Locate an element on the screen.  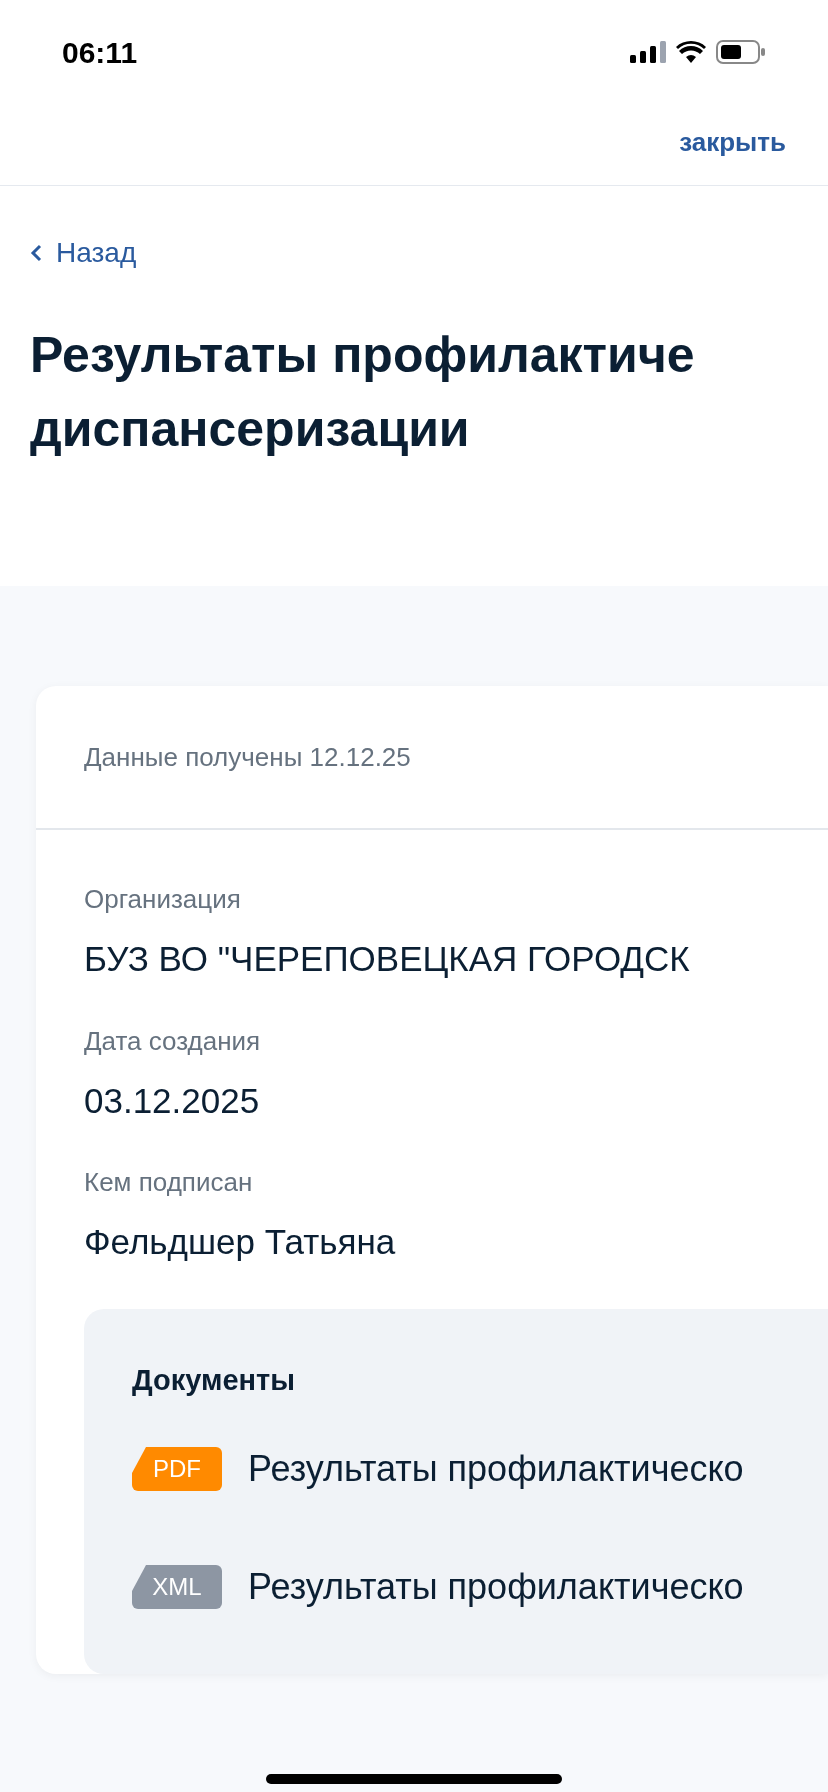
documents-title: Документы is located at coordinates (214, 1380).